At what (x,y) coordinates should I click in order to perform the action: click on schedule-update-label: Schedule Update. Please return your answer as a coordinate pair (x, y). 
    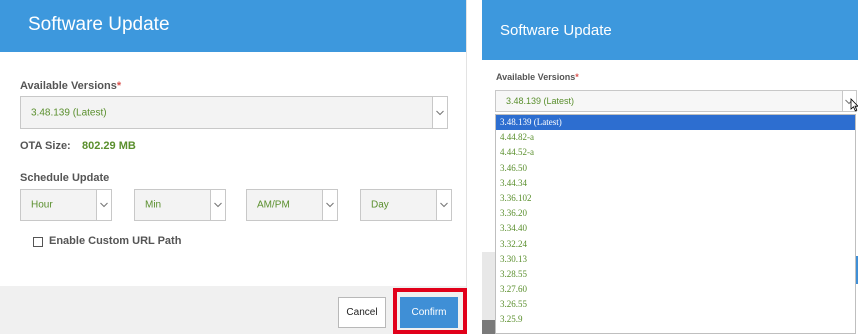
    Looking at the image, I should click on (65, 178).